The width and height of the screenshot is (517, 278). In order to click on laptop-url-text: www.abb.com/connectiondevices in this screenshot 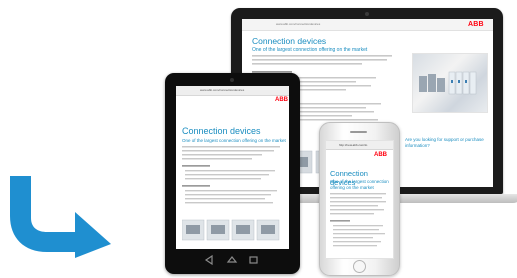, I will do `click(298, 24)`.